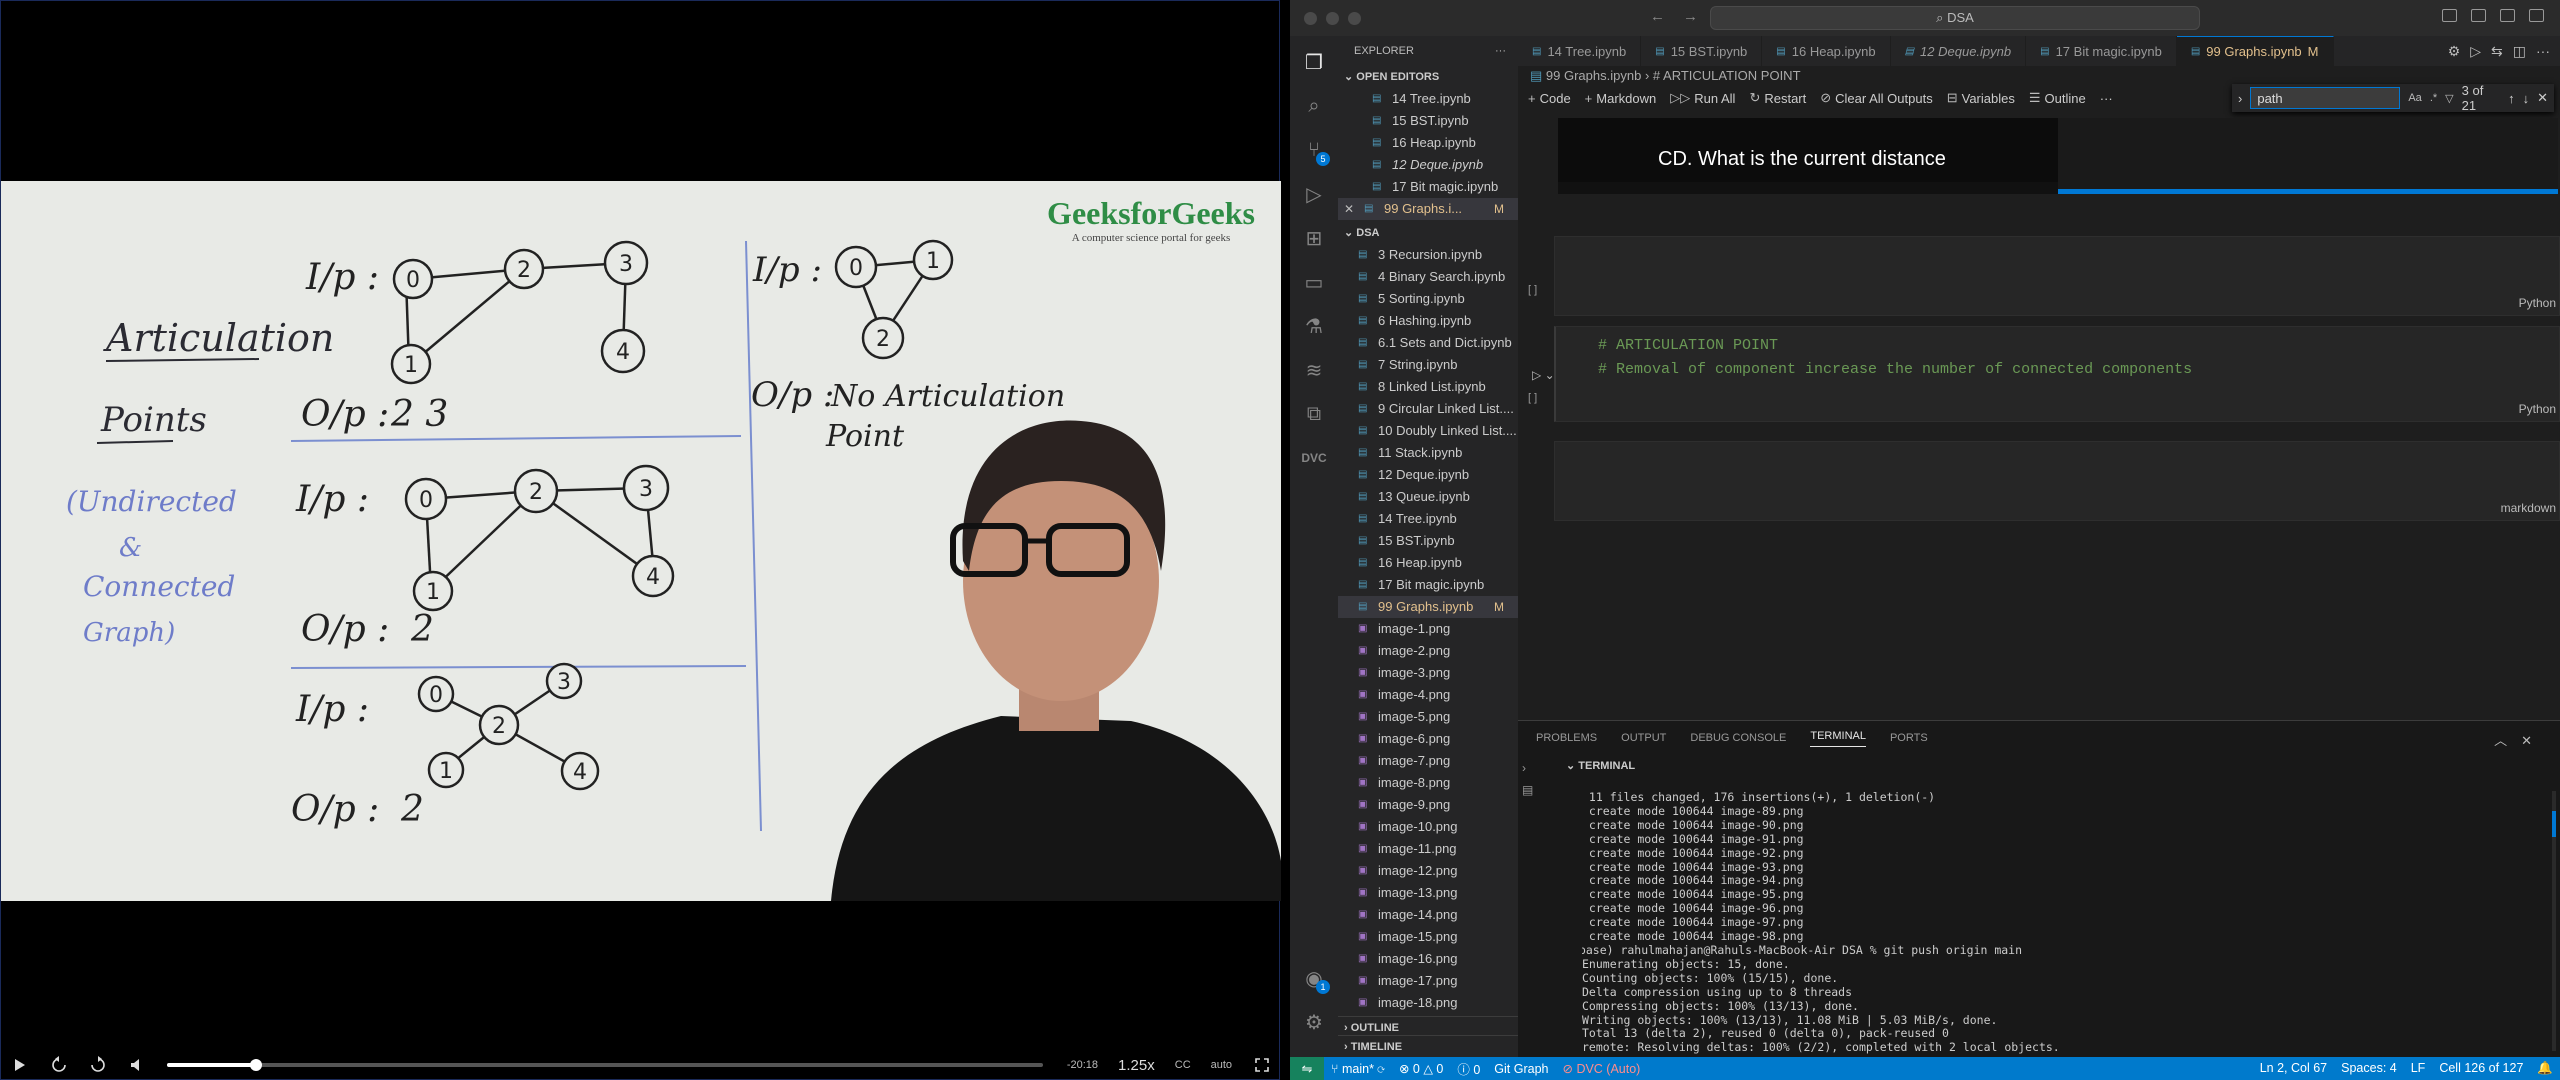  I want to click on video-timeline, so click(604, 1065).